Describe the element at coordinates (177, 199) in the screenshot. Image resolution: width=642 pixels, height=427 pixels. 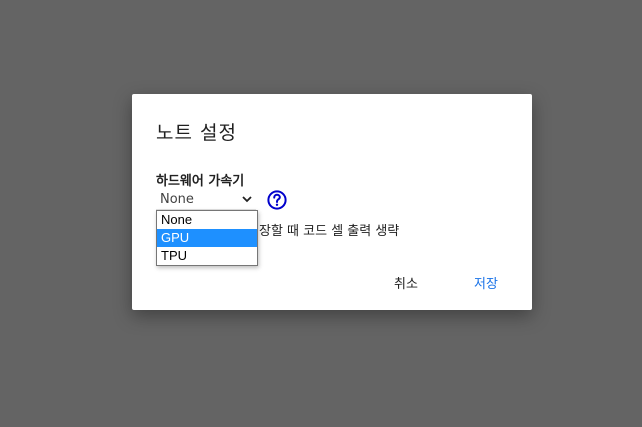
I see `select-value: None` at that location.